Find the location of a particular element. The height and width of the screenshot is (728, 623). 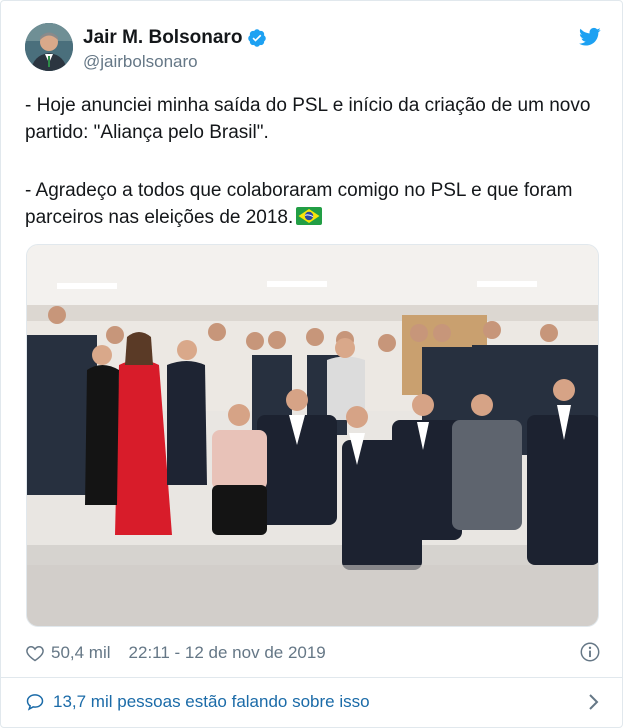

chevron-right-icon is located at coordinates (593, 702).